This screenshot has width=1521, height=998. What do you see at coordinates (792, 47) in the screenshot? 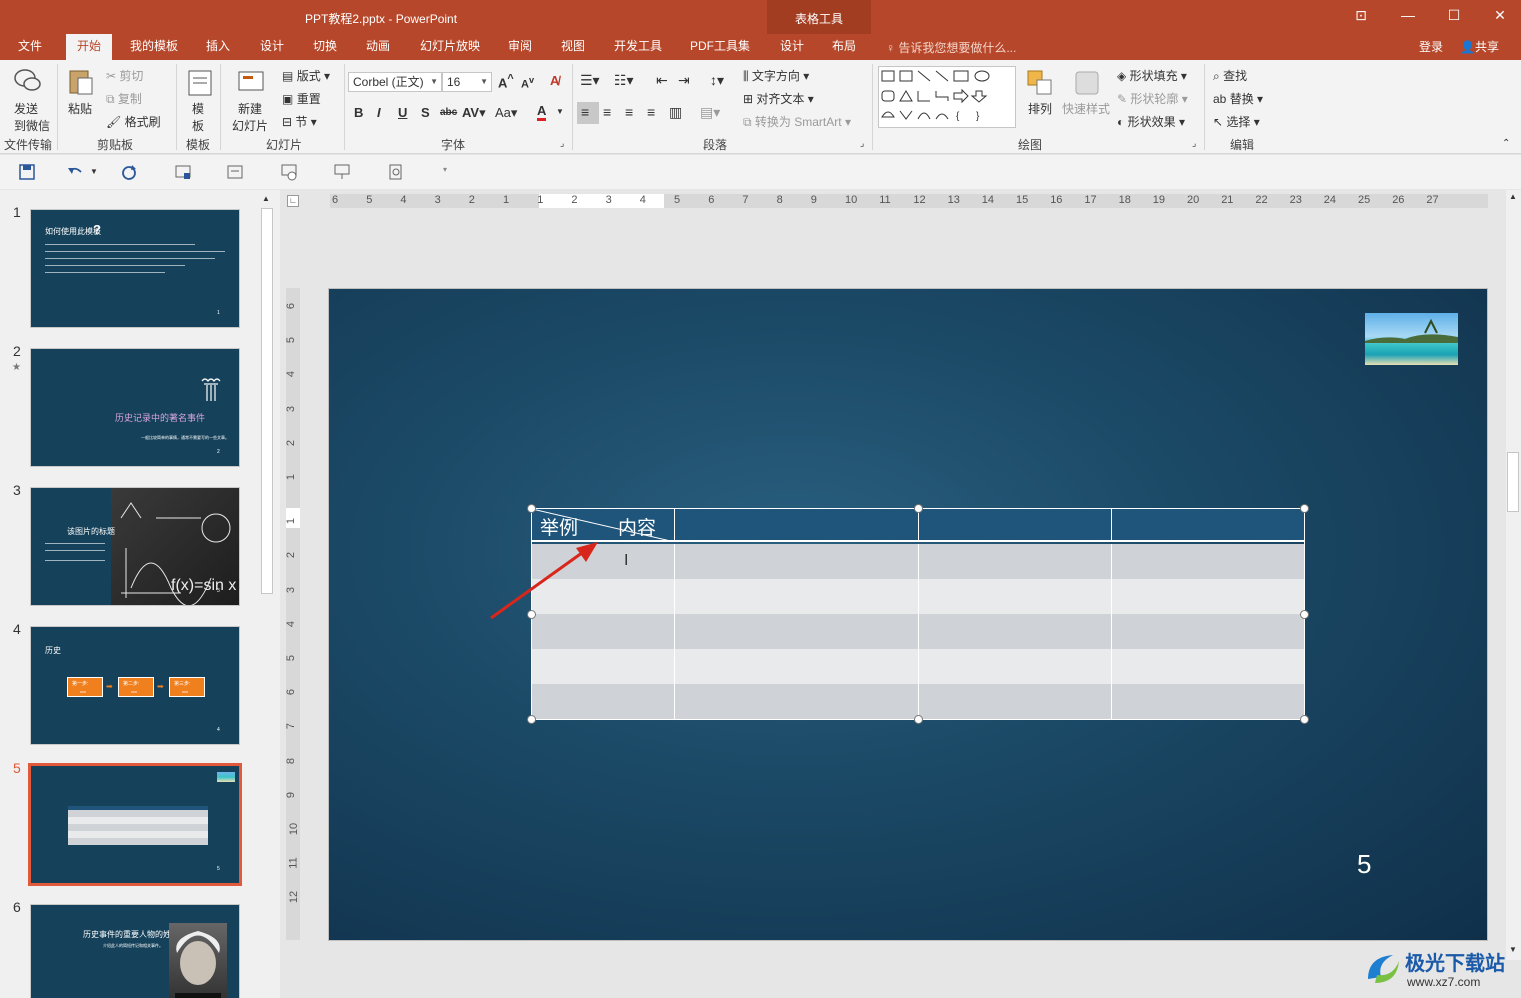
I see `tab-table-design: 设计` at bounding box center [792, 47].